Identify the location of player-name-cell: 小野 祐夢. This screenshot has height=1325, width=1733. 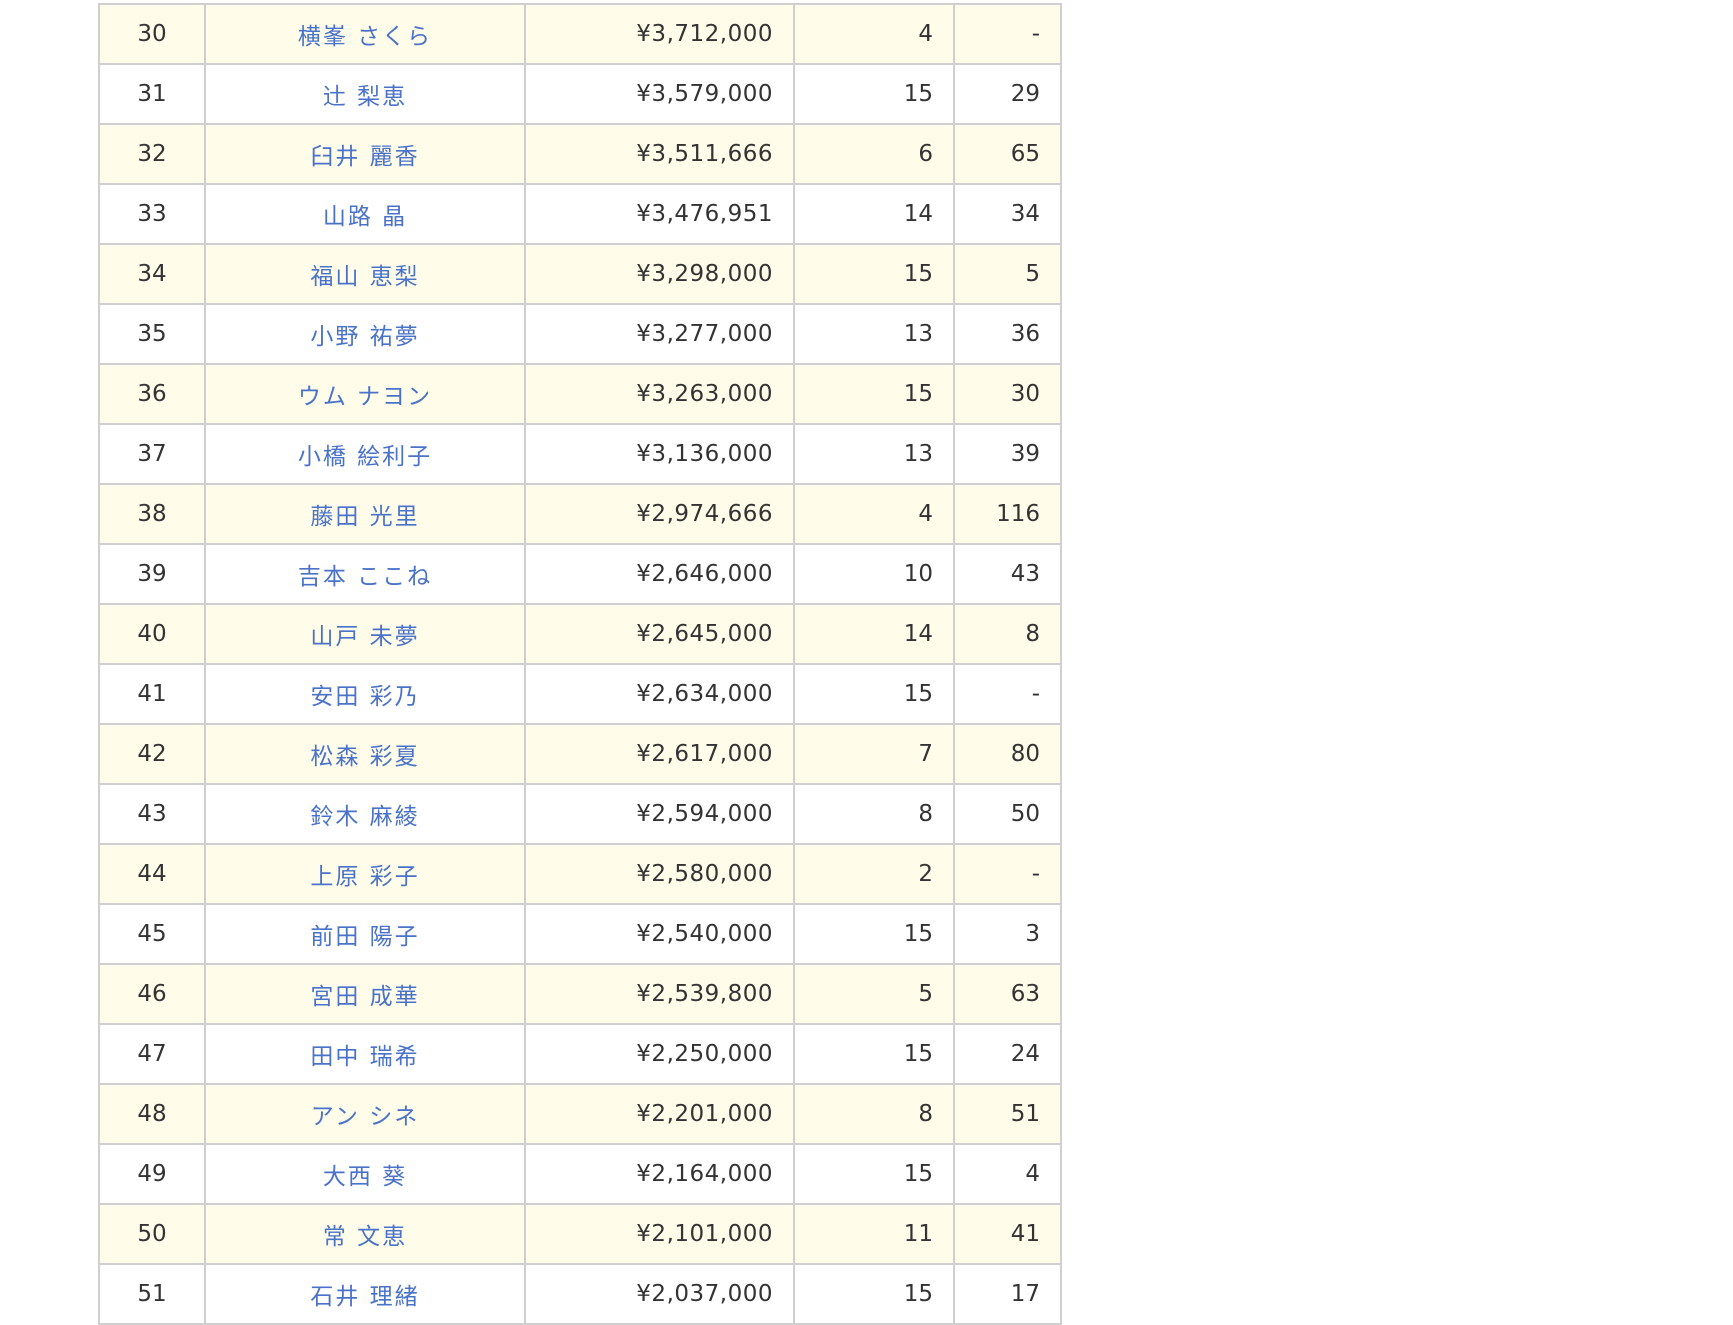
(365, 334).